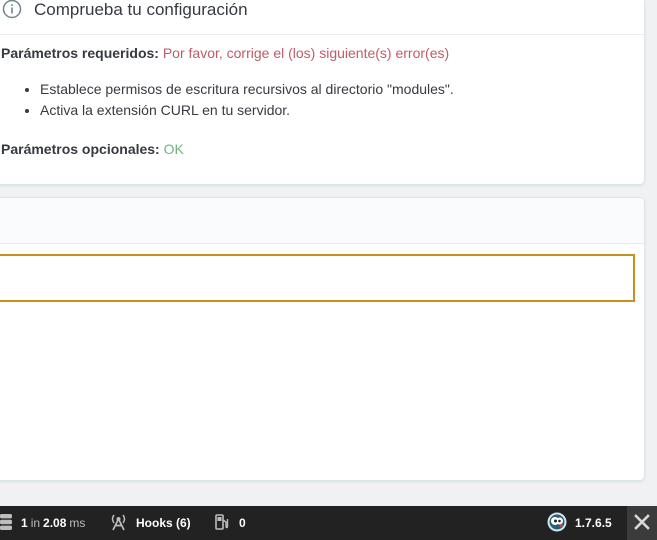 Image resolution: width=657 pixels, height=540 pixels. What do you see at coordinates (80, 149) in the screenshot?
I see `optional-params-label: Parámetros opcionales:` at bounding box center [80, 149].